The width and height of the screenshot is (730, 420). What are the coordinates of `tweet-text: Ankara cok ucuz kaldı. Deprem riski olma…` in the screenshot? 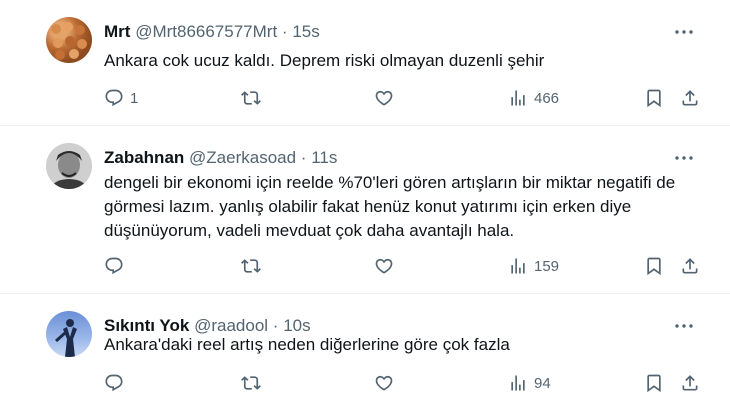 It's located at (324, 60).